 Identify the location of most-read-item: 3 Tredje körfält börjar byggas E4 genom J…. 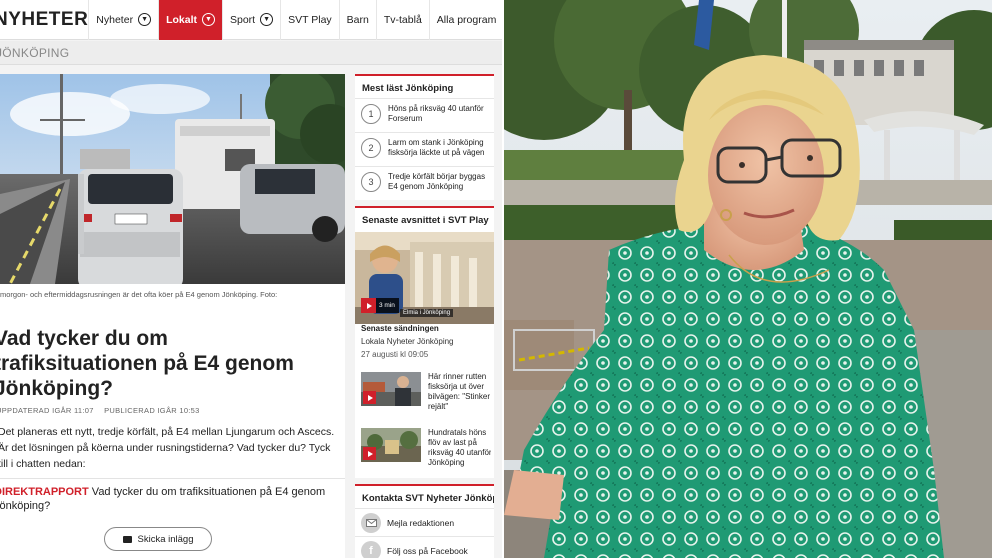
(424, 183).